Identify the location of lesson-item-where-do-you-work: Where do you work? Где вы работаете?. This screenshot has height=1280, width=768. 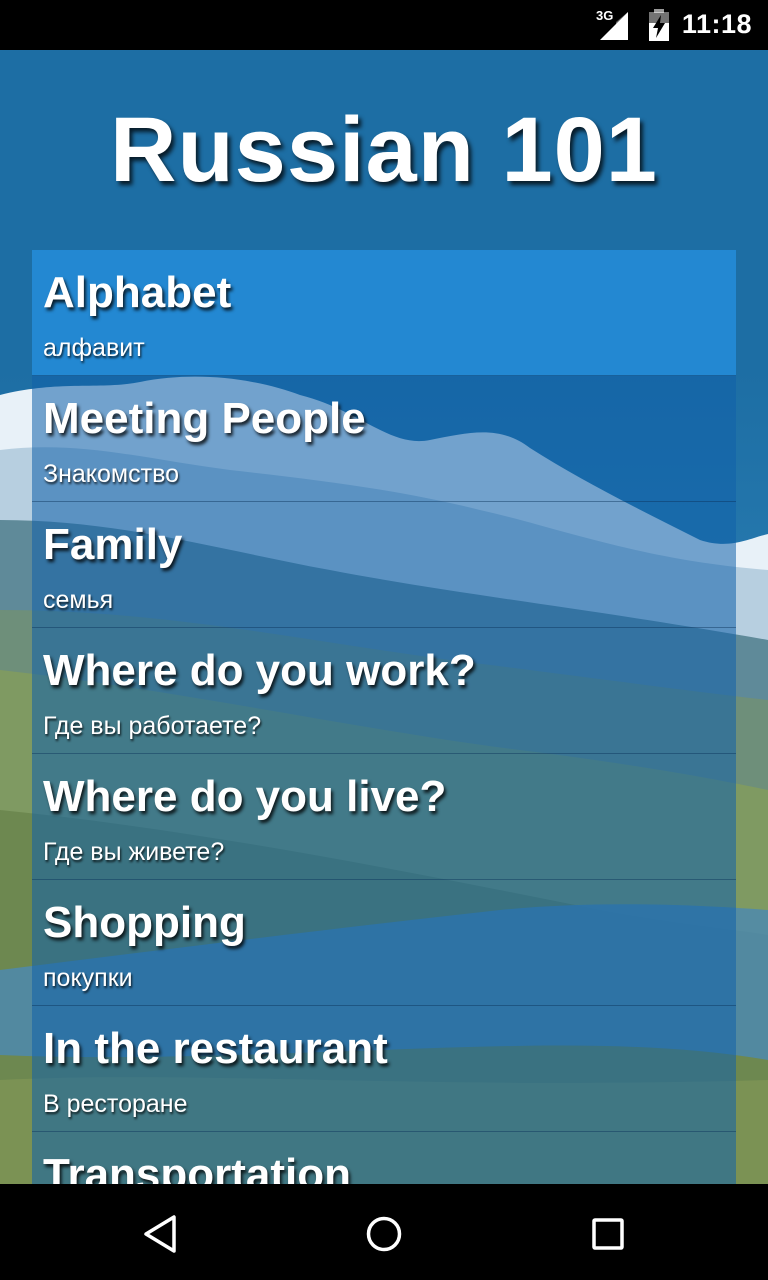
(384, 691).